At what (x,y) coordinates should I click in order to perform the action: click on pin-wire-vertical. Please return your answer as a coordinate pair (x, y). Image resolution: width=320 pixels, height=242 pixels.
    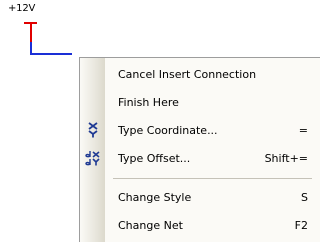
    Looking at the image, I should click on (31, 32).